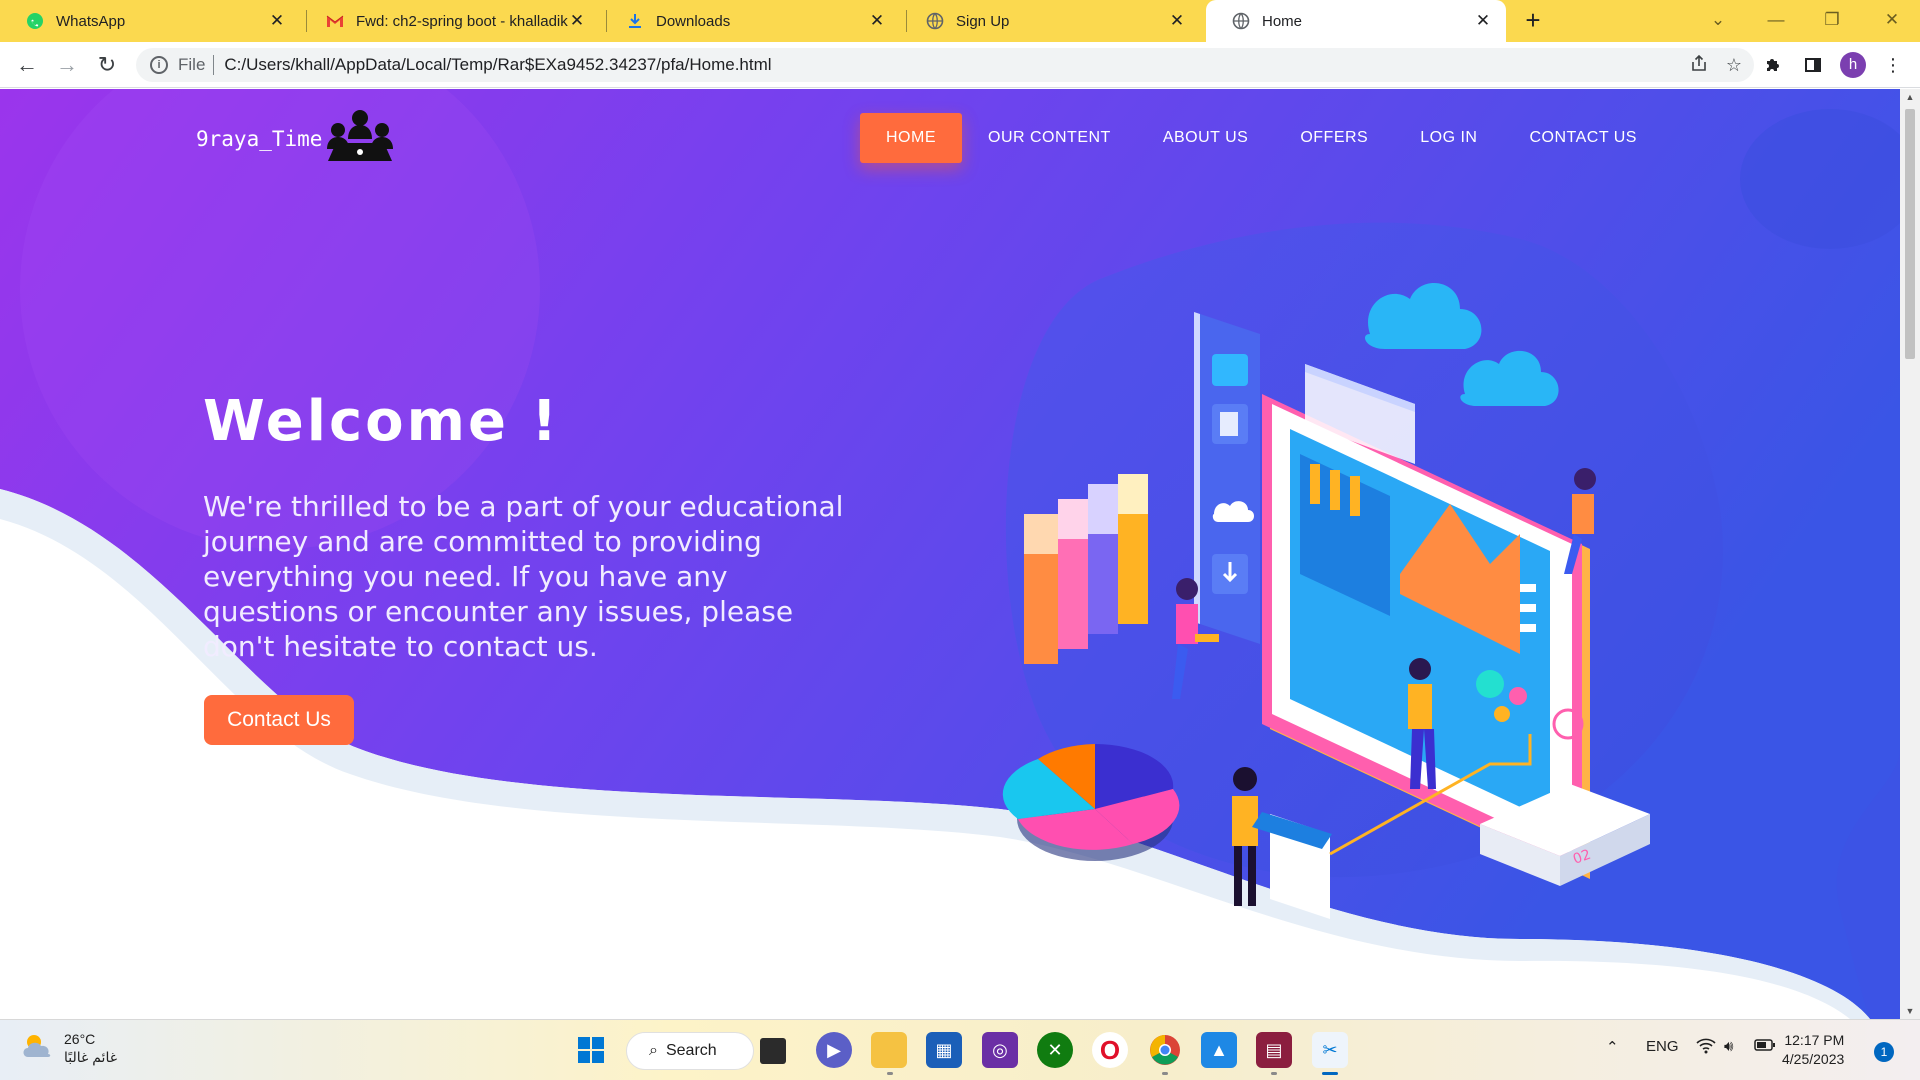 This screenshot has height=1080, width=1920. I want to click on microsoft-store-icon: ▦, so click(944, 1050).